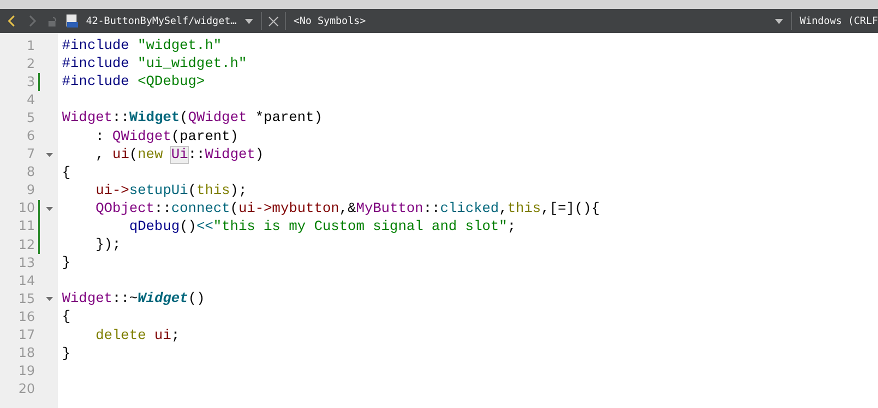 This screenshot has height=408, width=878. I want to click on file-icon, so click(72, 21).